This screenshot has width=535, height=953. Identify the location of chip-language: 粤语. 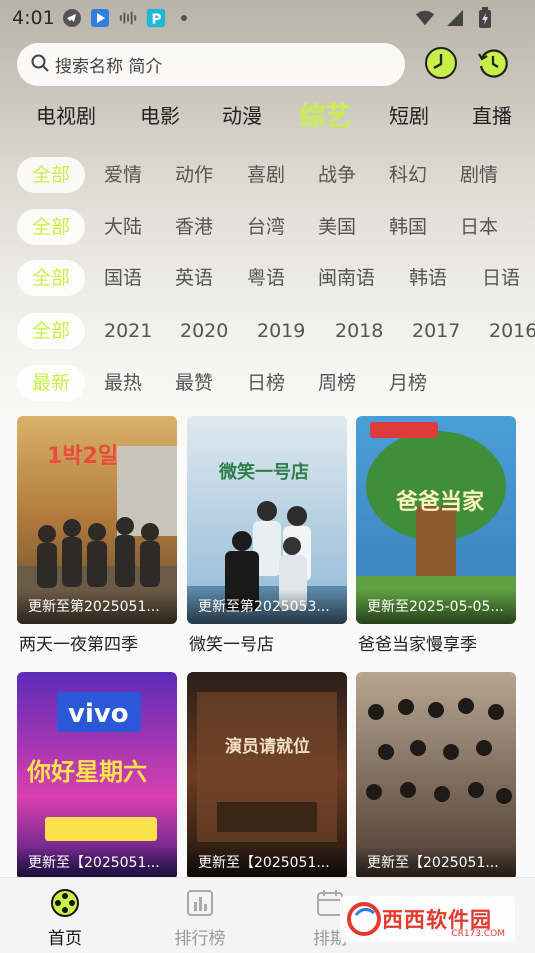
(266, 278).